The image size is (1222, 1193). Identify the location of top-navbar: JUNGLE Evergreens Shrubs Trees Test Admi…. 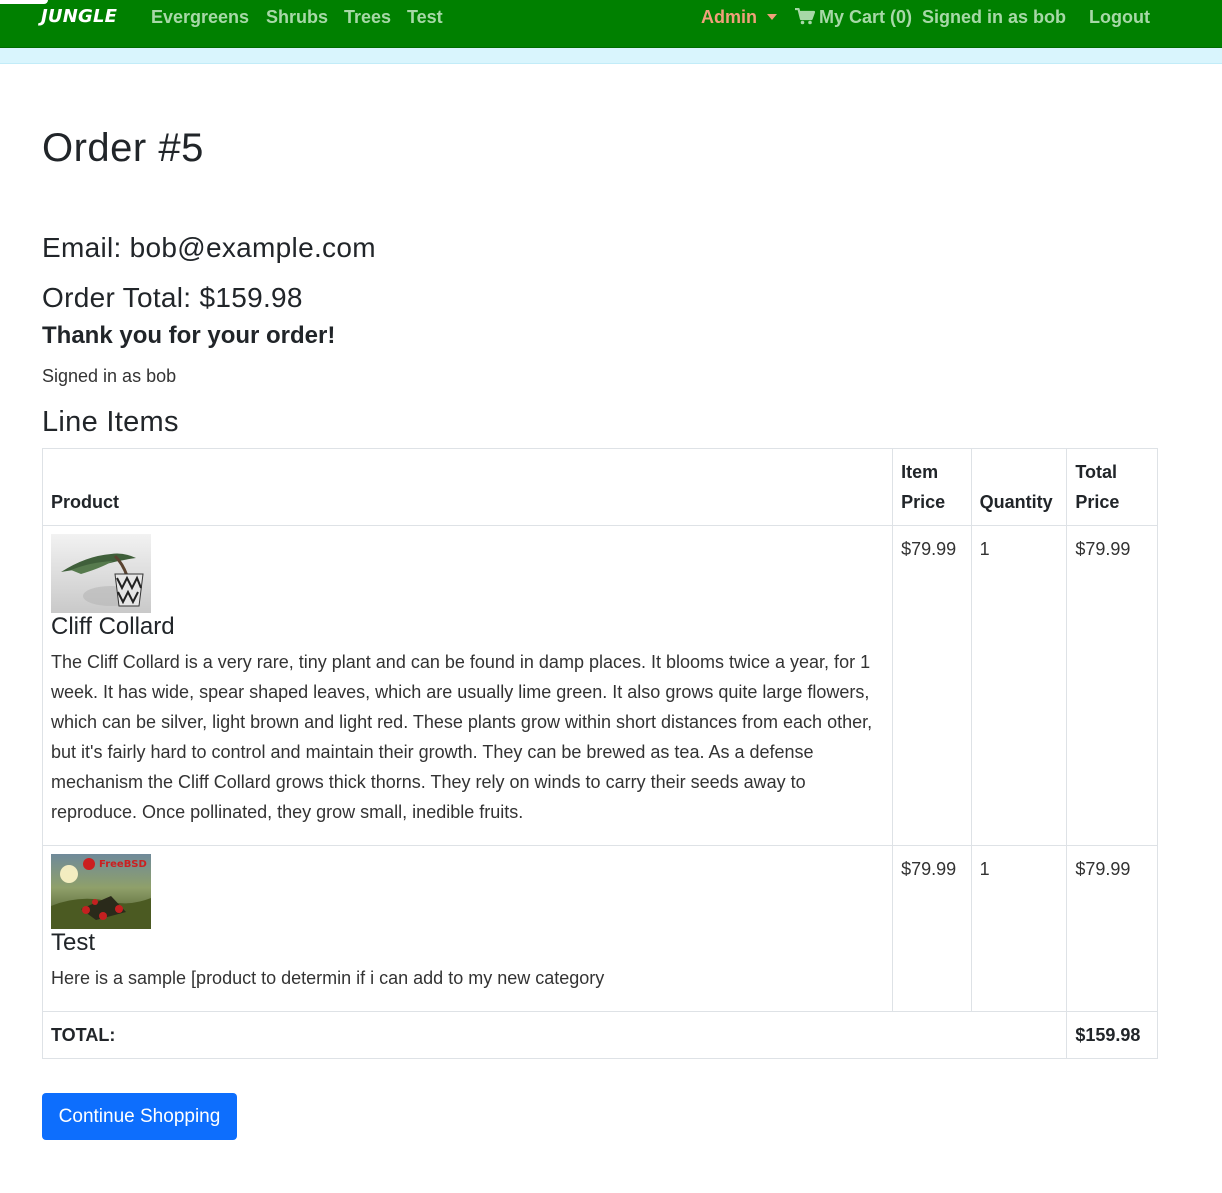
(611, 24).